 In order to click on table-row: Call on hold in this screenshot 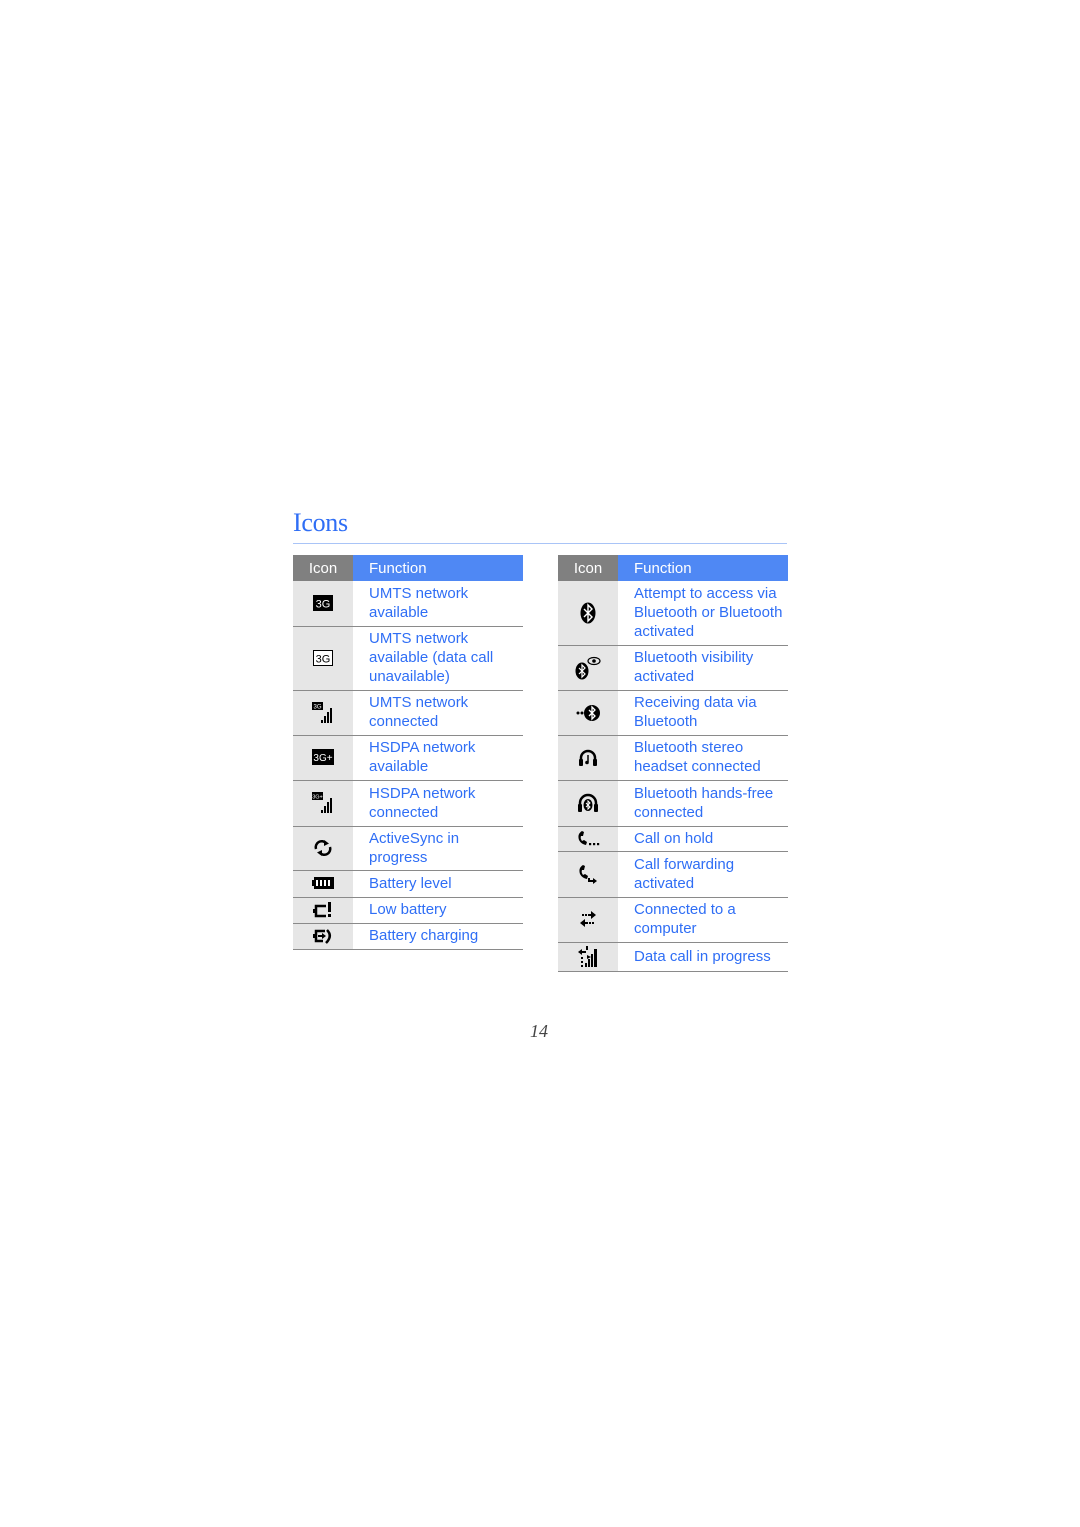, I will do `click(673, 839)`.